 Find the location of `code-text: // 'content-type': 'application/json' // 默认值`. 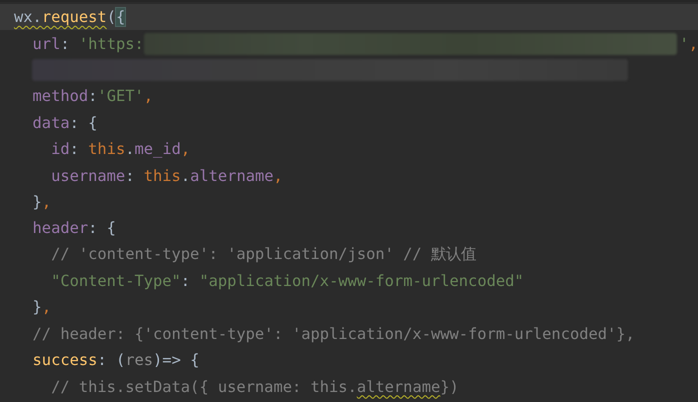

code-text: // 'content-type': 'application/json' // 默认值 is located at coordinates (263, 255).